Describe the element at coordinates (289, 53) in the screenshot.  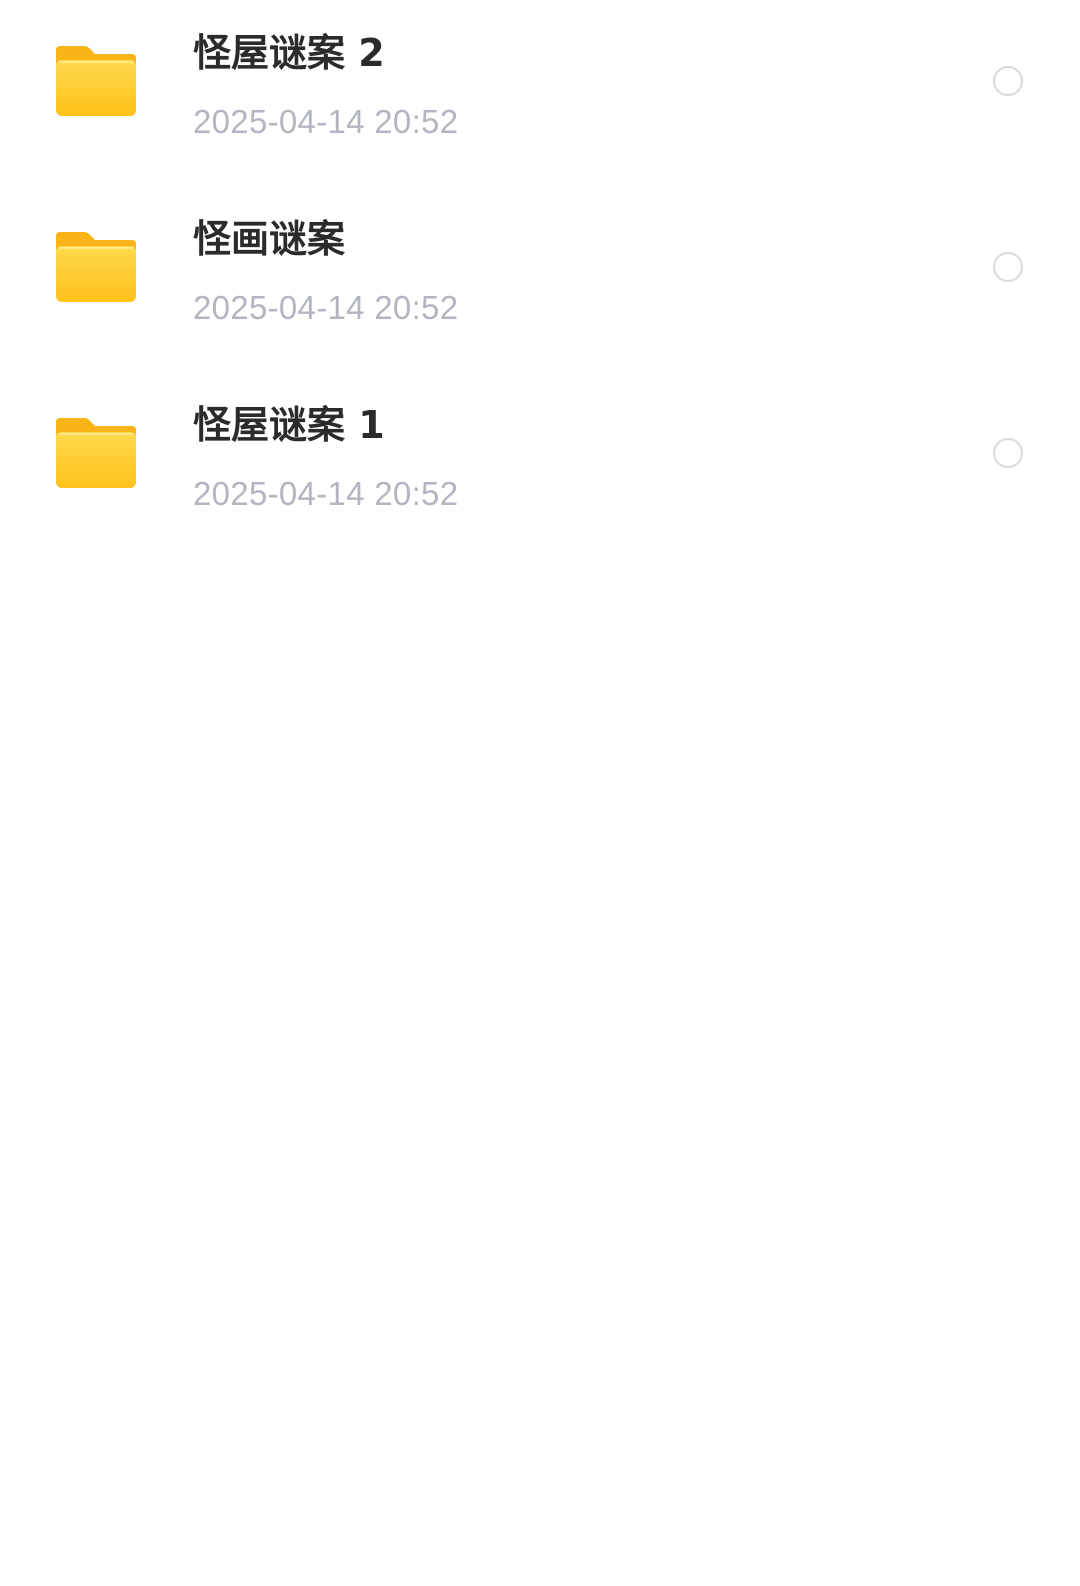
I see `file-name: 怪屋谜案 2` at that location.